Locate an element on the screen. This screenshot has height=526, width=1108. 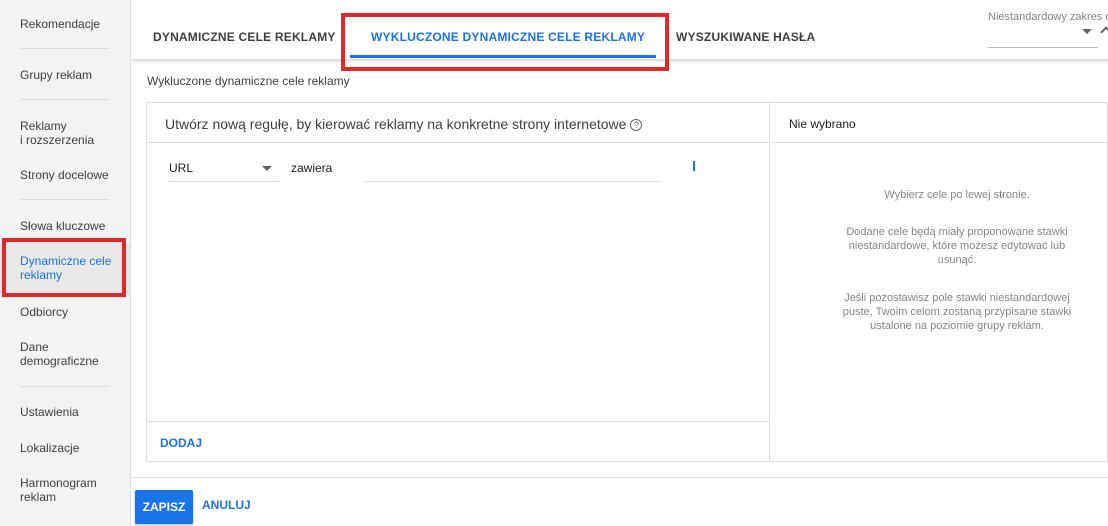
sidebar-item-locations: Lokalizacje is located at coordinates (65, 448).